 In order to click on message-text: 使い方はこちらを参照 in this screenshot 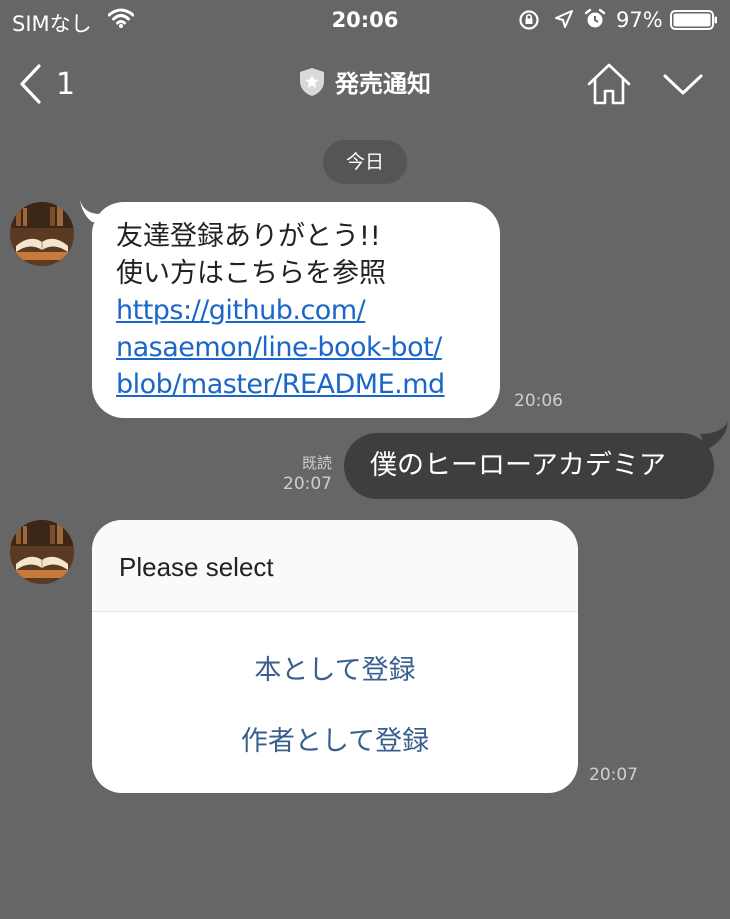, I will do `click(251, 273)`.